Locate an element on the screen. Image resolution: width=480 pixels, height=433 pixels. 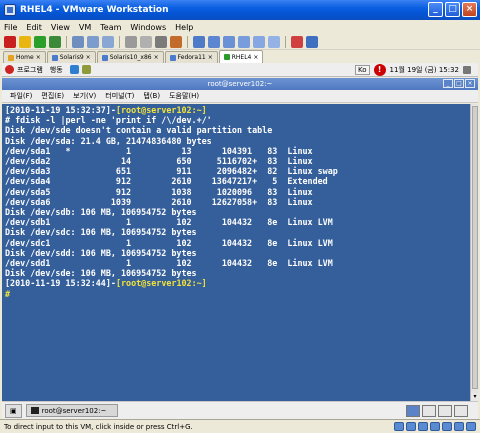
input-method-indicator: Ko is located at coordinates (362, 69).